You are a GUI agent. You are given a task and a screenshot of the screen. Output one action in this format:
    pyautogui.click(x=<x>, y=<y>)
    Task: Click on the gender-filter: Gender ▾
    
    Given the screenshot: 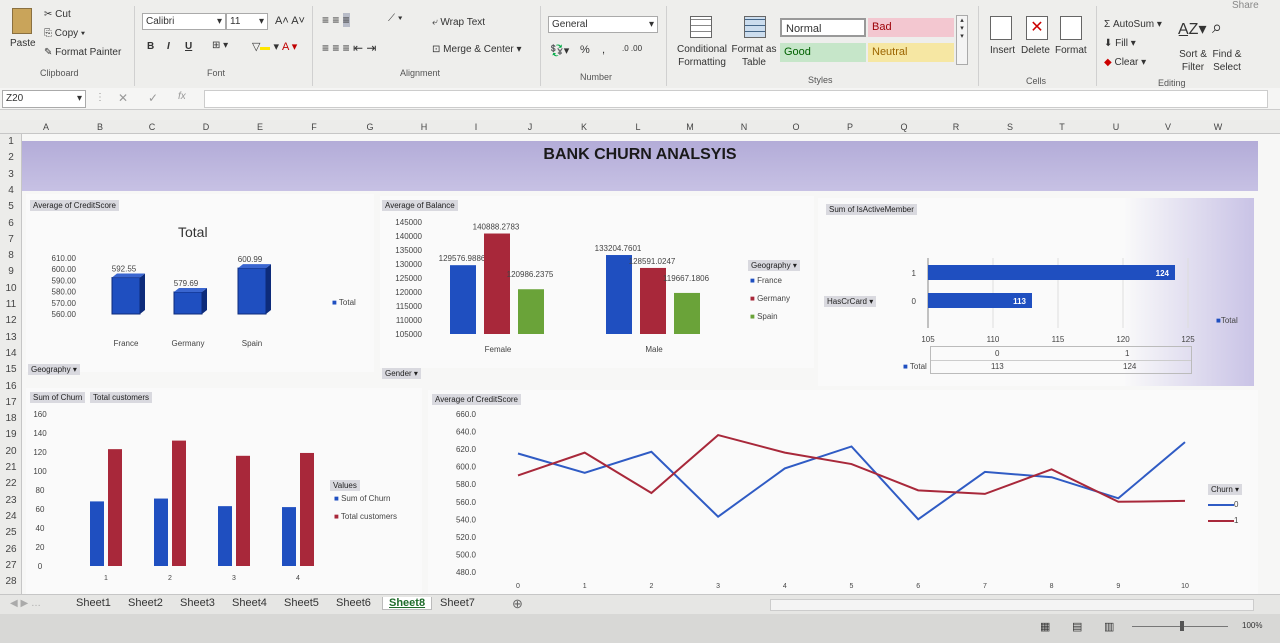 What is the action you would take?
    pyautogui.click(x=401, y=373)
    